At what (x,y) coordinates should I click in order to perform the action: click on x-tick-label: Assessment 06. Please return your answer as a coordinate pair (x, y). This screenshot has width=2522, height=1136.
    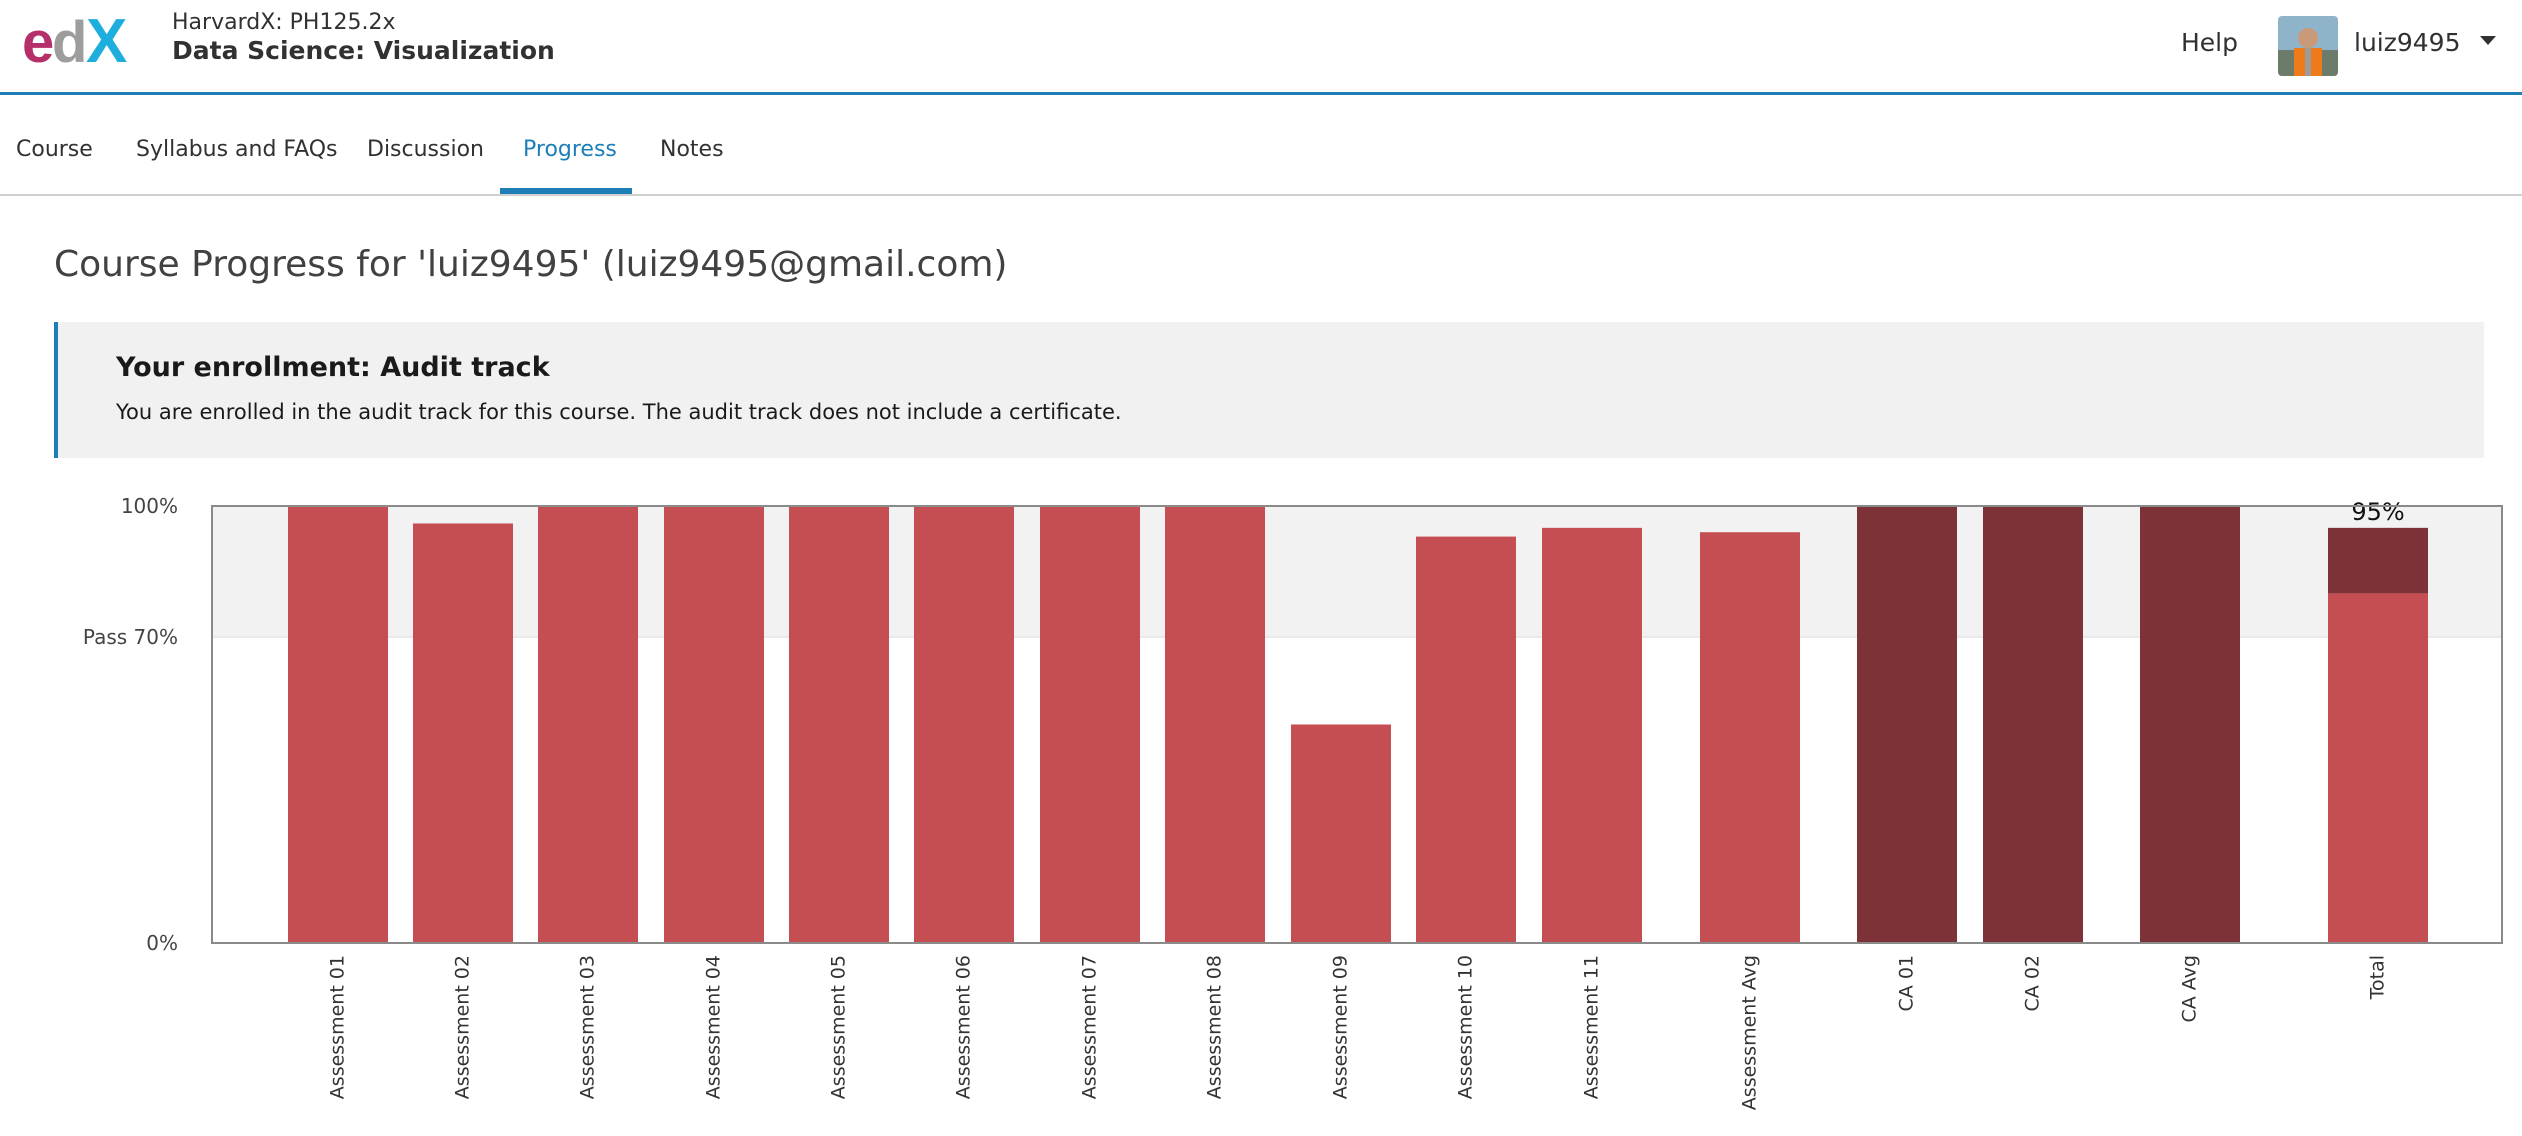
    Looking at the image, I should click on (964, 1027).